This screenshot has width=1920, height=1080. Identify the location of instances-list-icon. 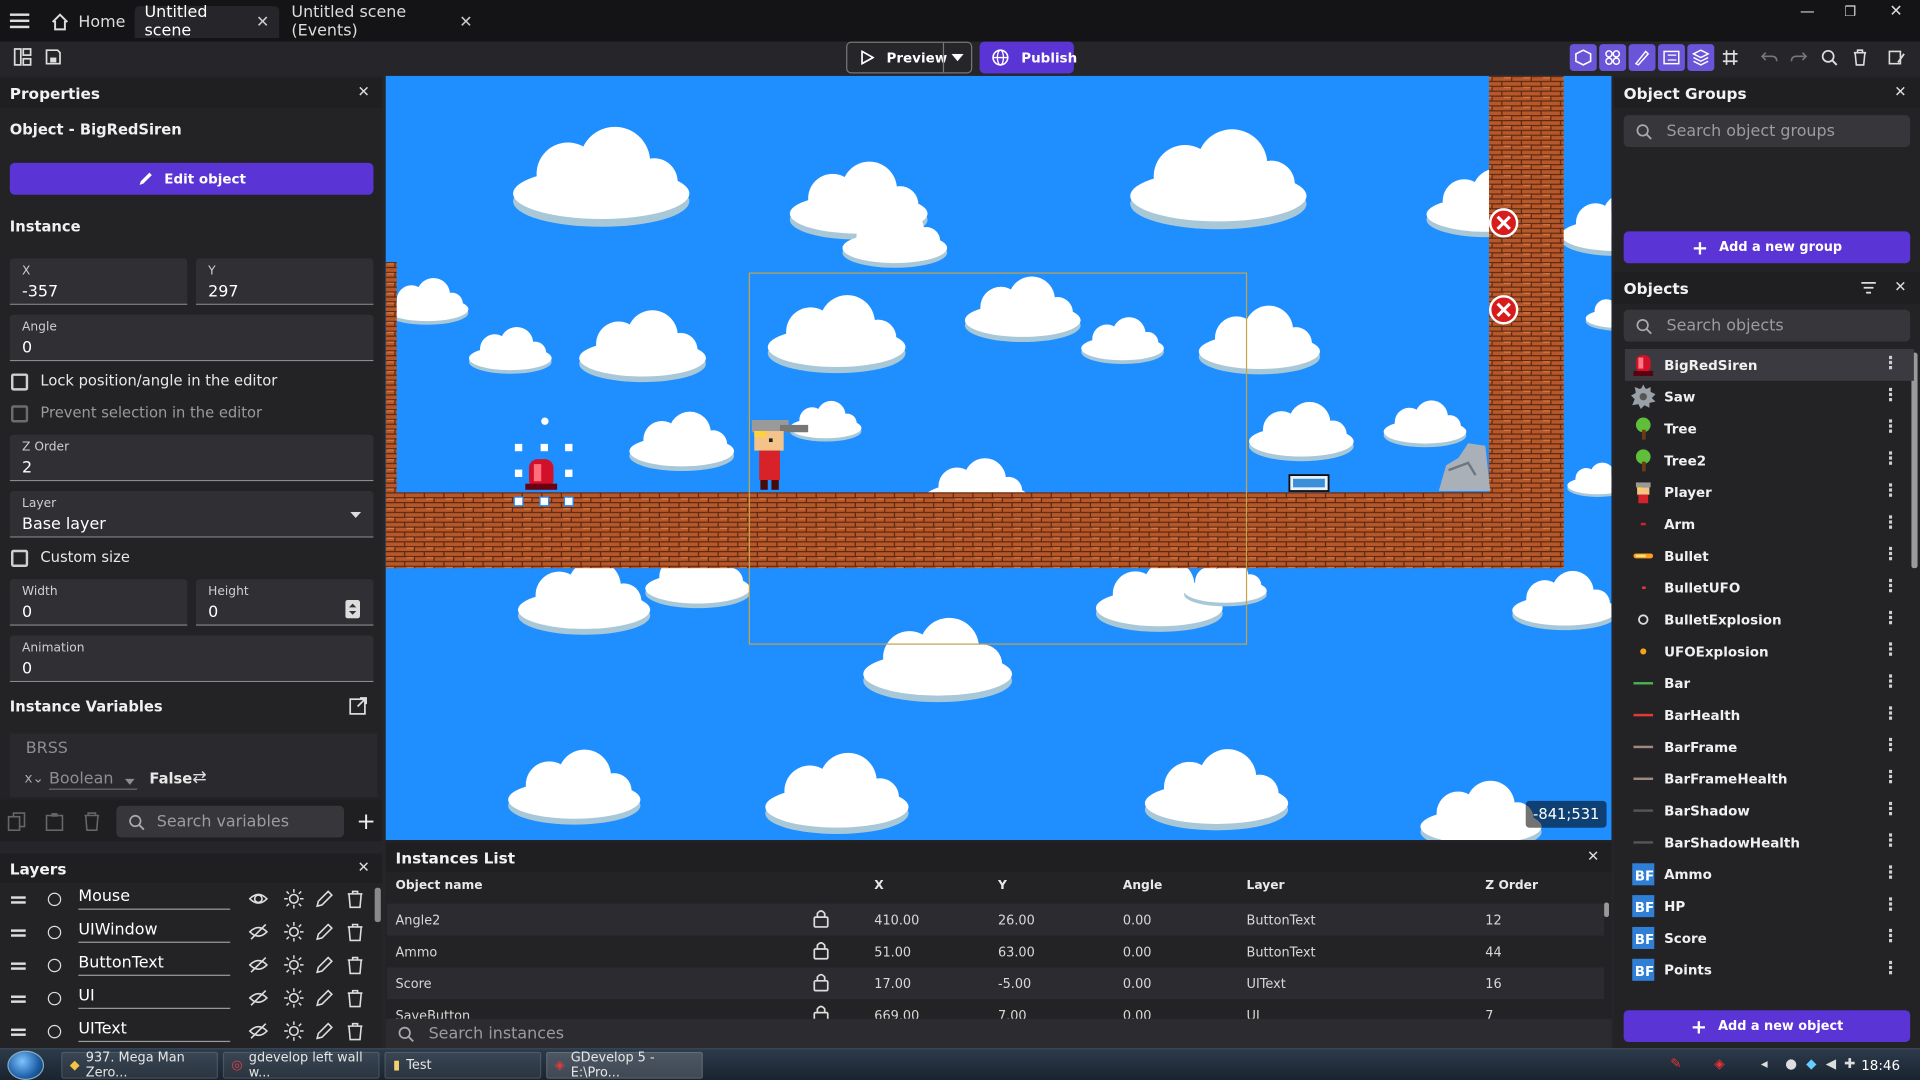
(1671, 58).